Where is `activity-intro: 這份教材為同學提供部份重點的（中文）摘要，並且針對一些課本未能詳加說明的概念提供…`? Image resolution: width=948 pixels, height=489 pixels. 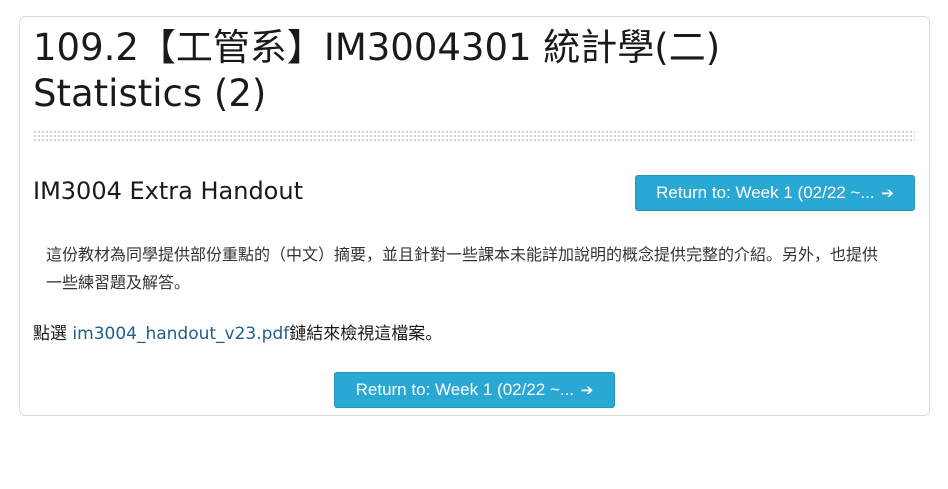 activity-intro: 這份教材為同學提供部份重點的（中文）摘要，並且針對一些課本未能詳加說明的概念提供… is located at coordinates (462, 268).